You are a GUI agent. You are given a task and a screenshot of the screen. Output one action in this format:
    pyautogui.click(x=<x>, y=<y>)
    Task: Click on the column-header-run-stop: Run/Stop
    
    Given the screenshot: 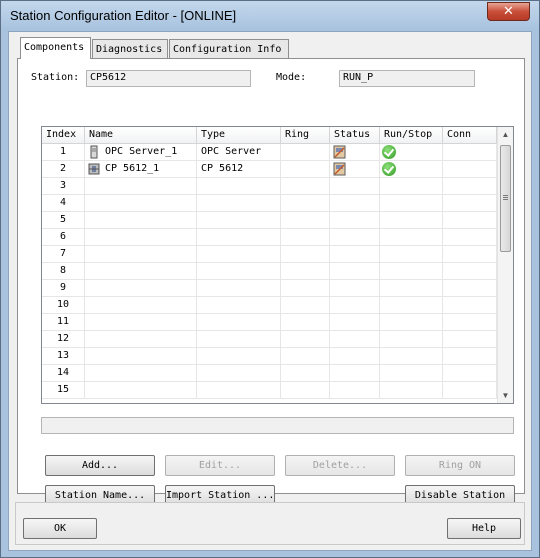 What is the action you would take?
    pyautogui.click(x=411, y=135)
    